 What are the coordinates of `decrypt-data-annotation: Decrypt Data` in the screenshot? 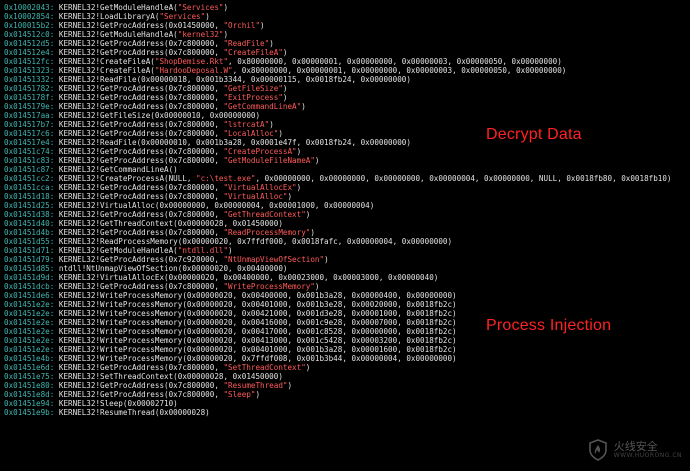 It's located at (534, 134).